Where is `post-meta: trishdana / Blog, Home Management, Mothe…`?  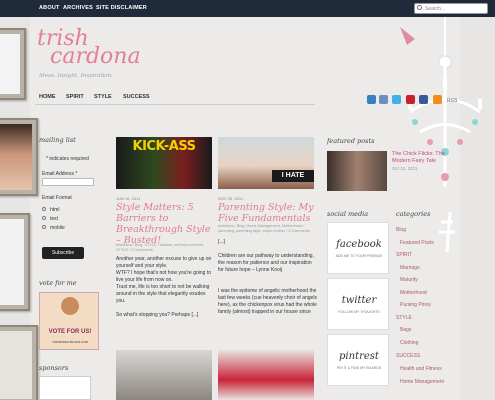
post-meta: trishdana / Blog, Home Management, Mothe… is located at coordinates (264, 228).